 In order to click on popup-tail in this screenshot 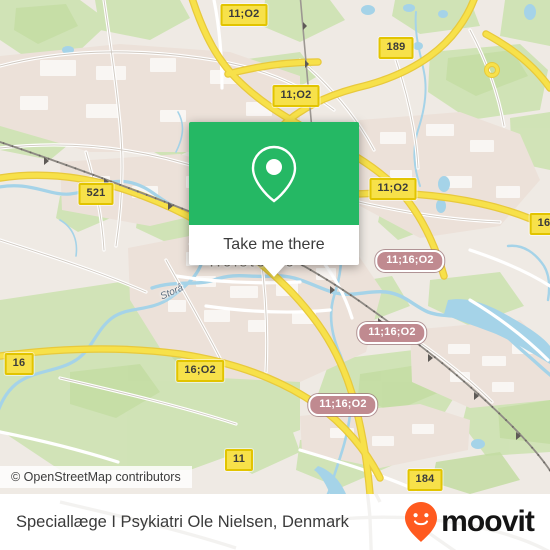, I will do `click(274, 271)`.